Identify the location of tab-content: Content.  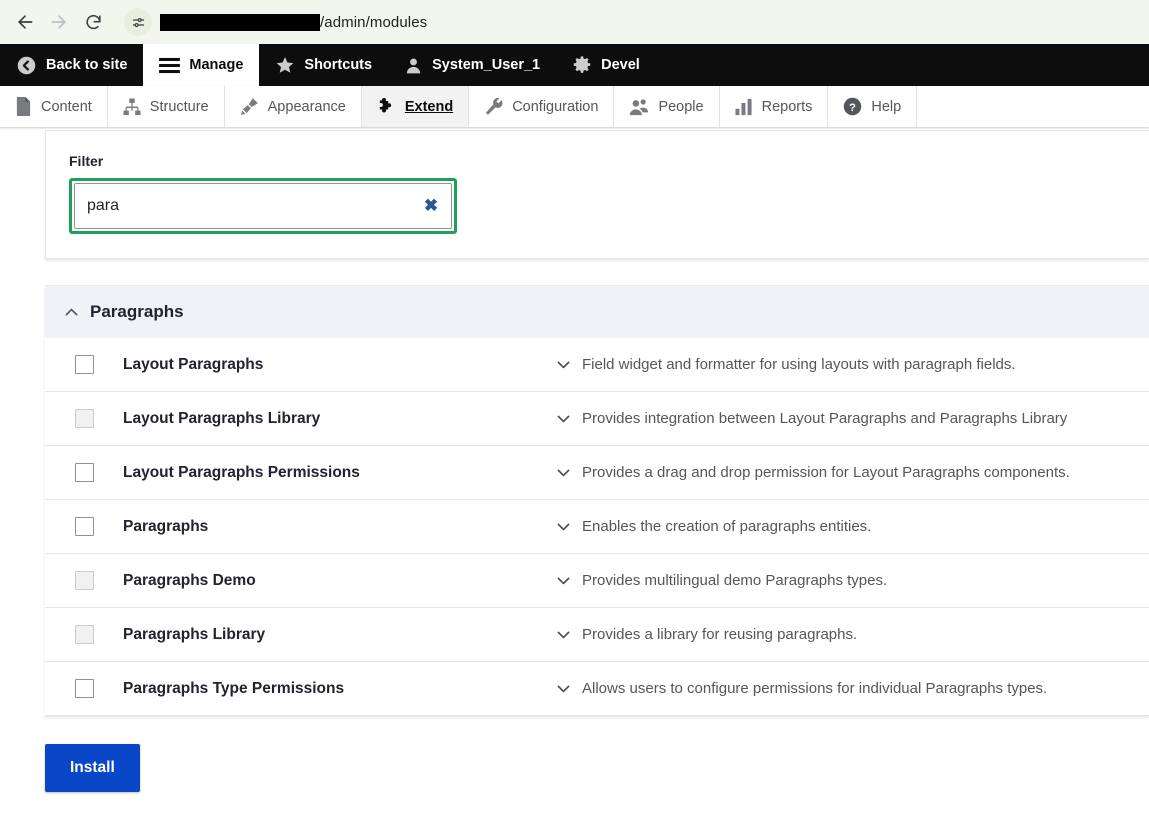
(54, 106).